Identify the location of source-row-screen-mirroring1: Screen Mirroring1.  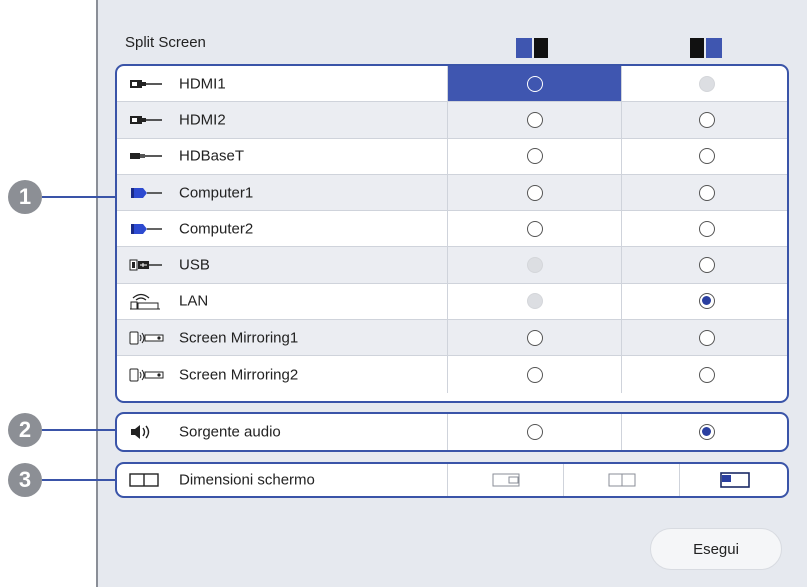
(452, 338).